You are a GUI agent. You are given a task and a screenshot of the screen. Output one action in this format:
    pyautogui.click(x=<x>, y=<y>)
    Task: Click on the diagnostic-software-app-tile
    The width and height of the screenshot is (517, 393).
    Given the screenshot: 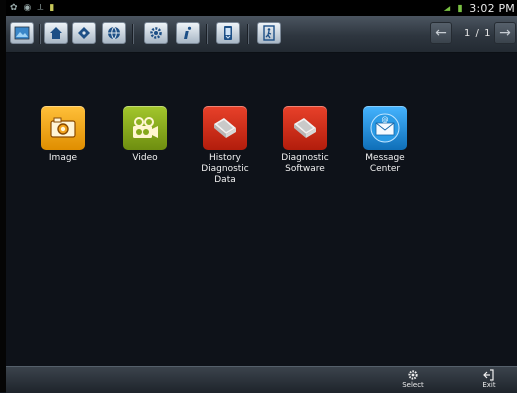 What is the action you would take?
    pyautogui.click(x=305, y=128)
    